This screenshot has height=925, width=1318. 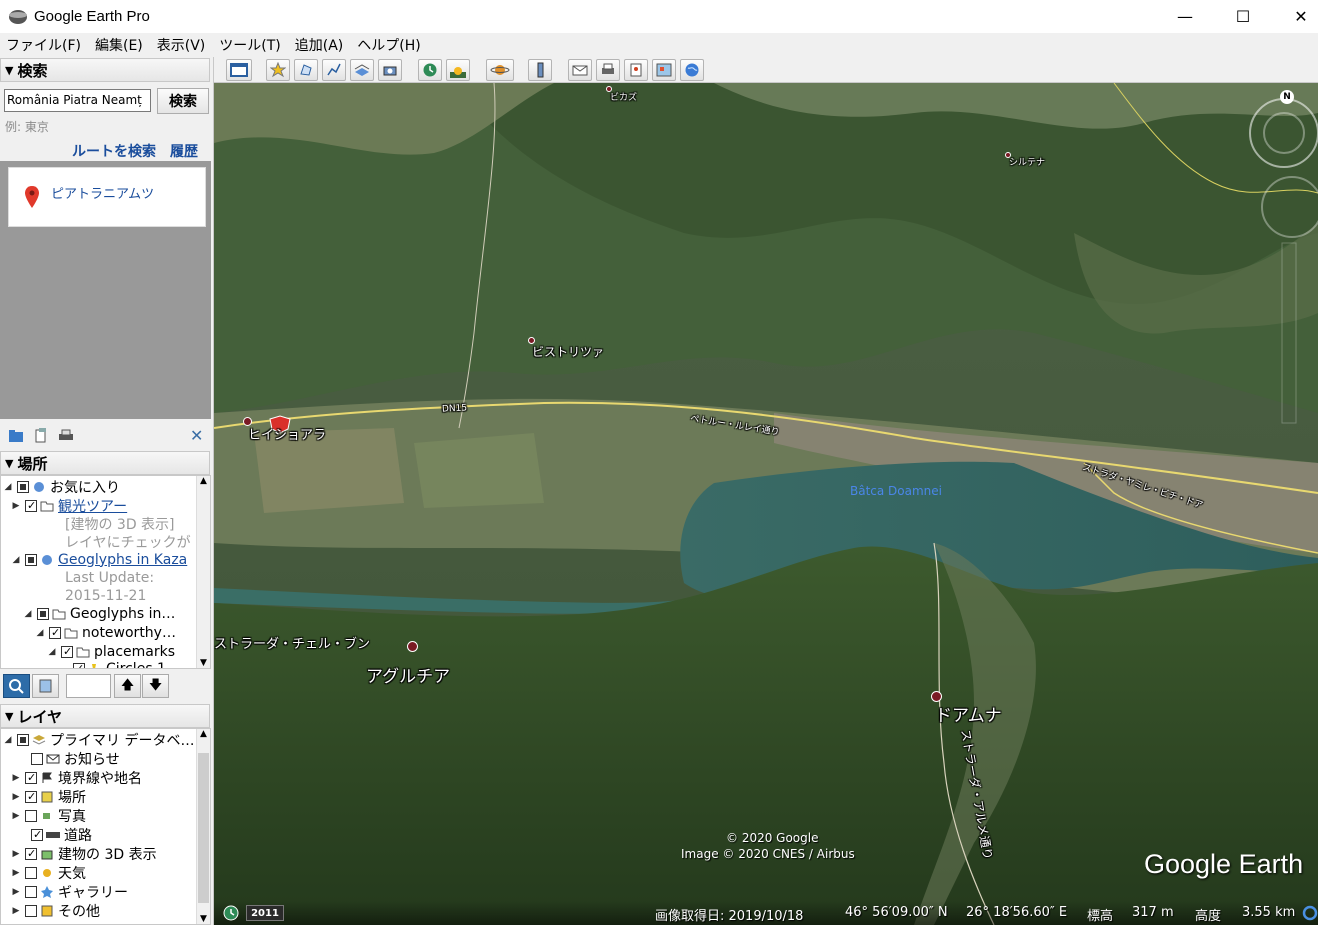 I want to click on tree-row: ▶ 観光ツアー, so click(x=69, y=506).